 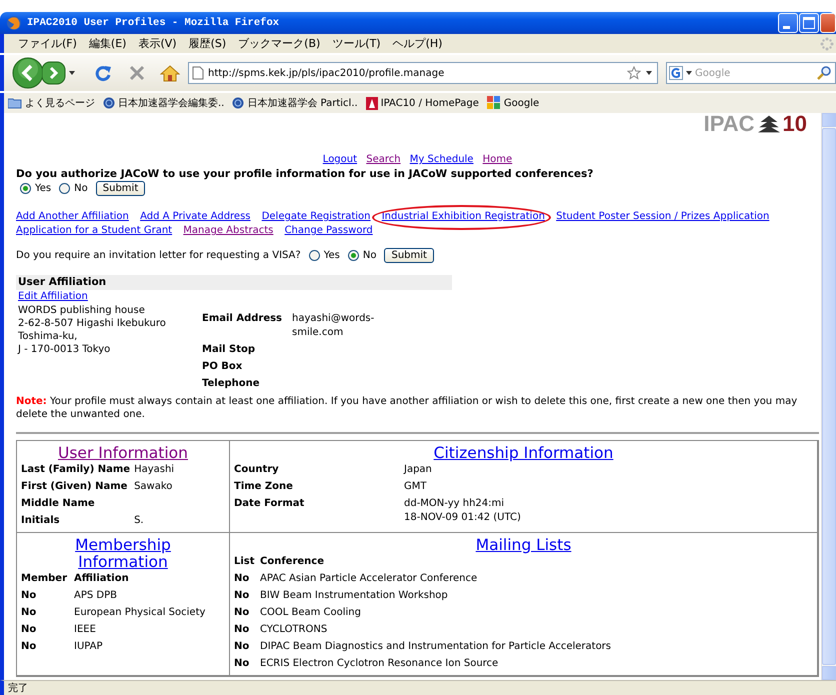 I want to click on radio-label: Yes, so click(x=43, y=189).